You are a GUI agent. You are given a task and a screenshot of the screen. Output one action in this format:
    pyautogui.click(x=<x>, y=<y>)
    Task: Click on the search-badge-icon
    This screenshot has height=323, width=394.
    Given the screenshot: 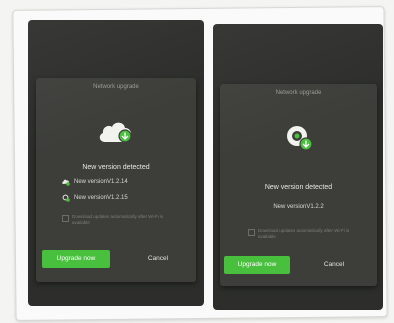 What is the action you would take?
    pyautogui.click(x=66, y=198)
    